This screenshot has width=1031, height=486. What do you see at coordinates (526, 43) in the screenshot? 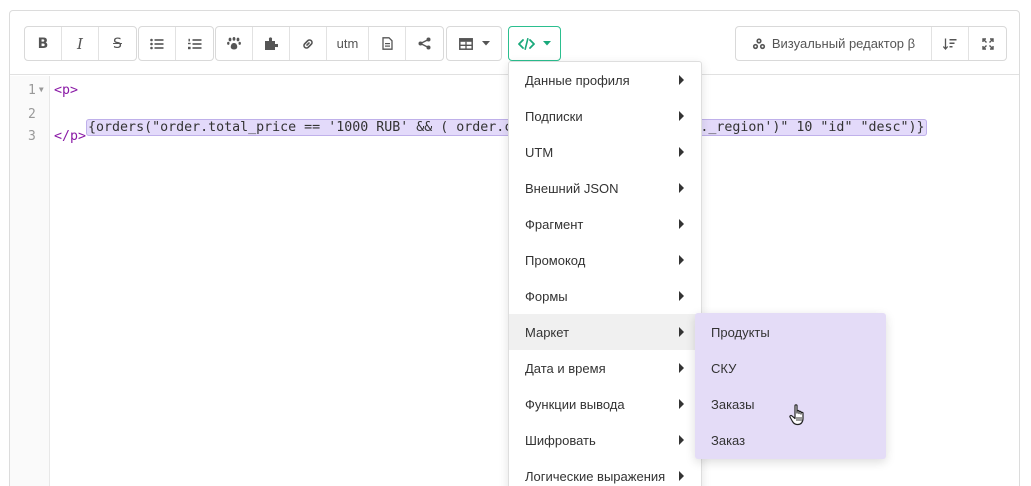
I see `code-icon` at bounding box center [526, 43].